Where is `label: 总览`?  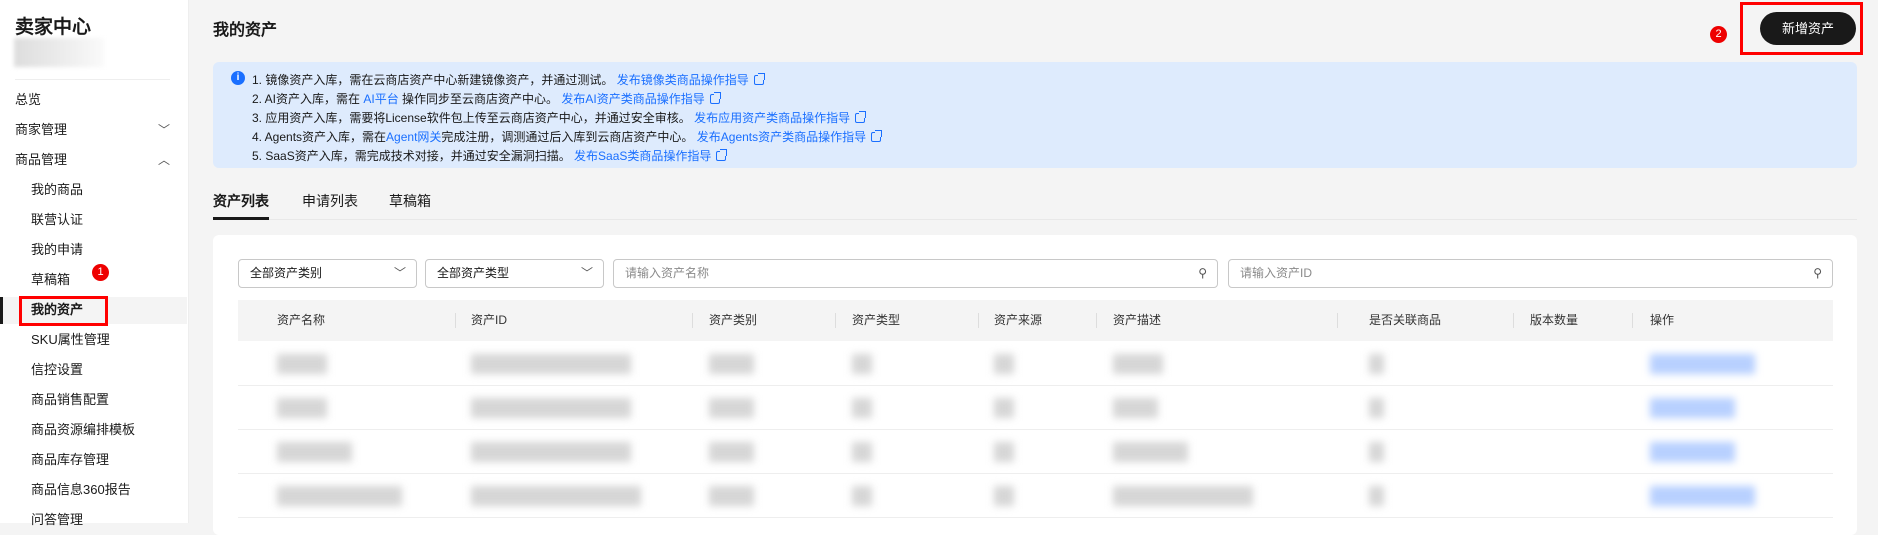
label: 总览 is located at coordinates (28, 99).